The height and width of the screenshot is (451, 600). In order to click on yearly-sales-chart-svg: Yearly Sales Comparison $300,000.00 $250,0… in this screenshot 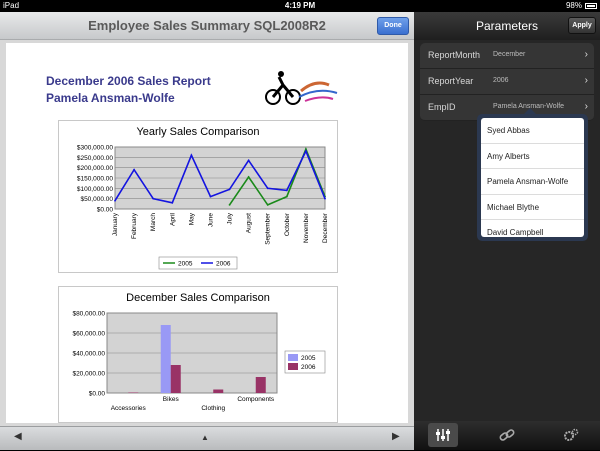, I will do `click(203, 198)`.